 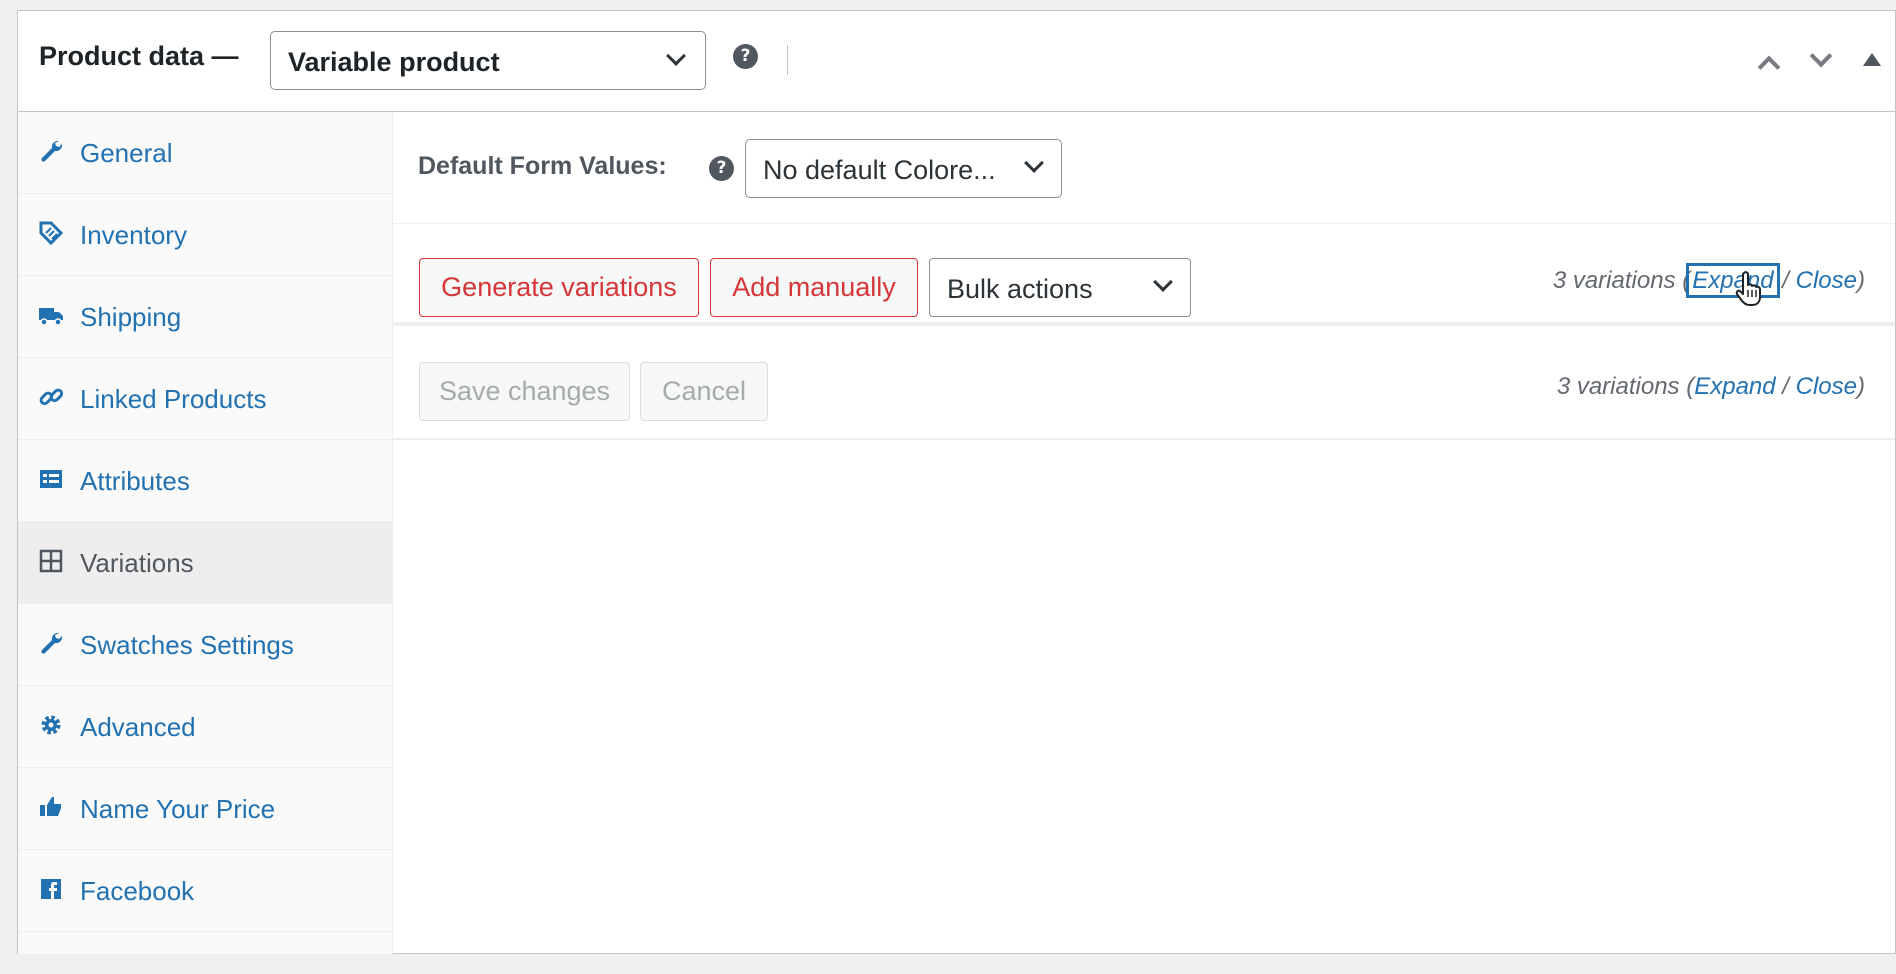 I want to click on list-icon, so click(x=51, y=479).